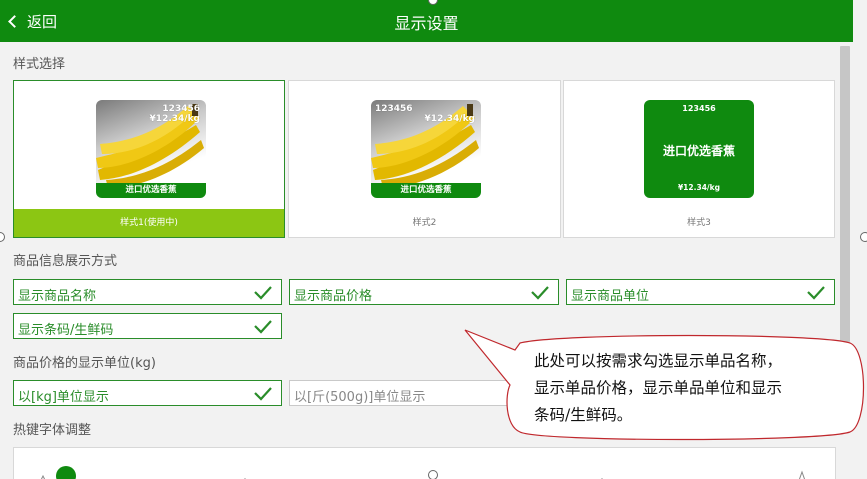  I want to click on style3-price: ¥12.34/kg, so click(699, 187).